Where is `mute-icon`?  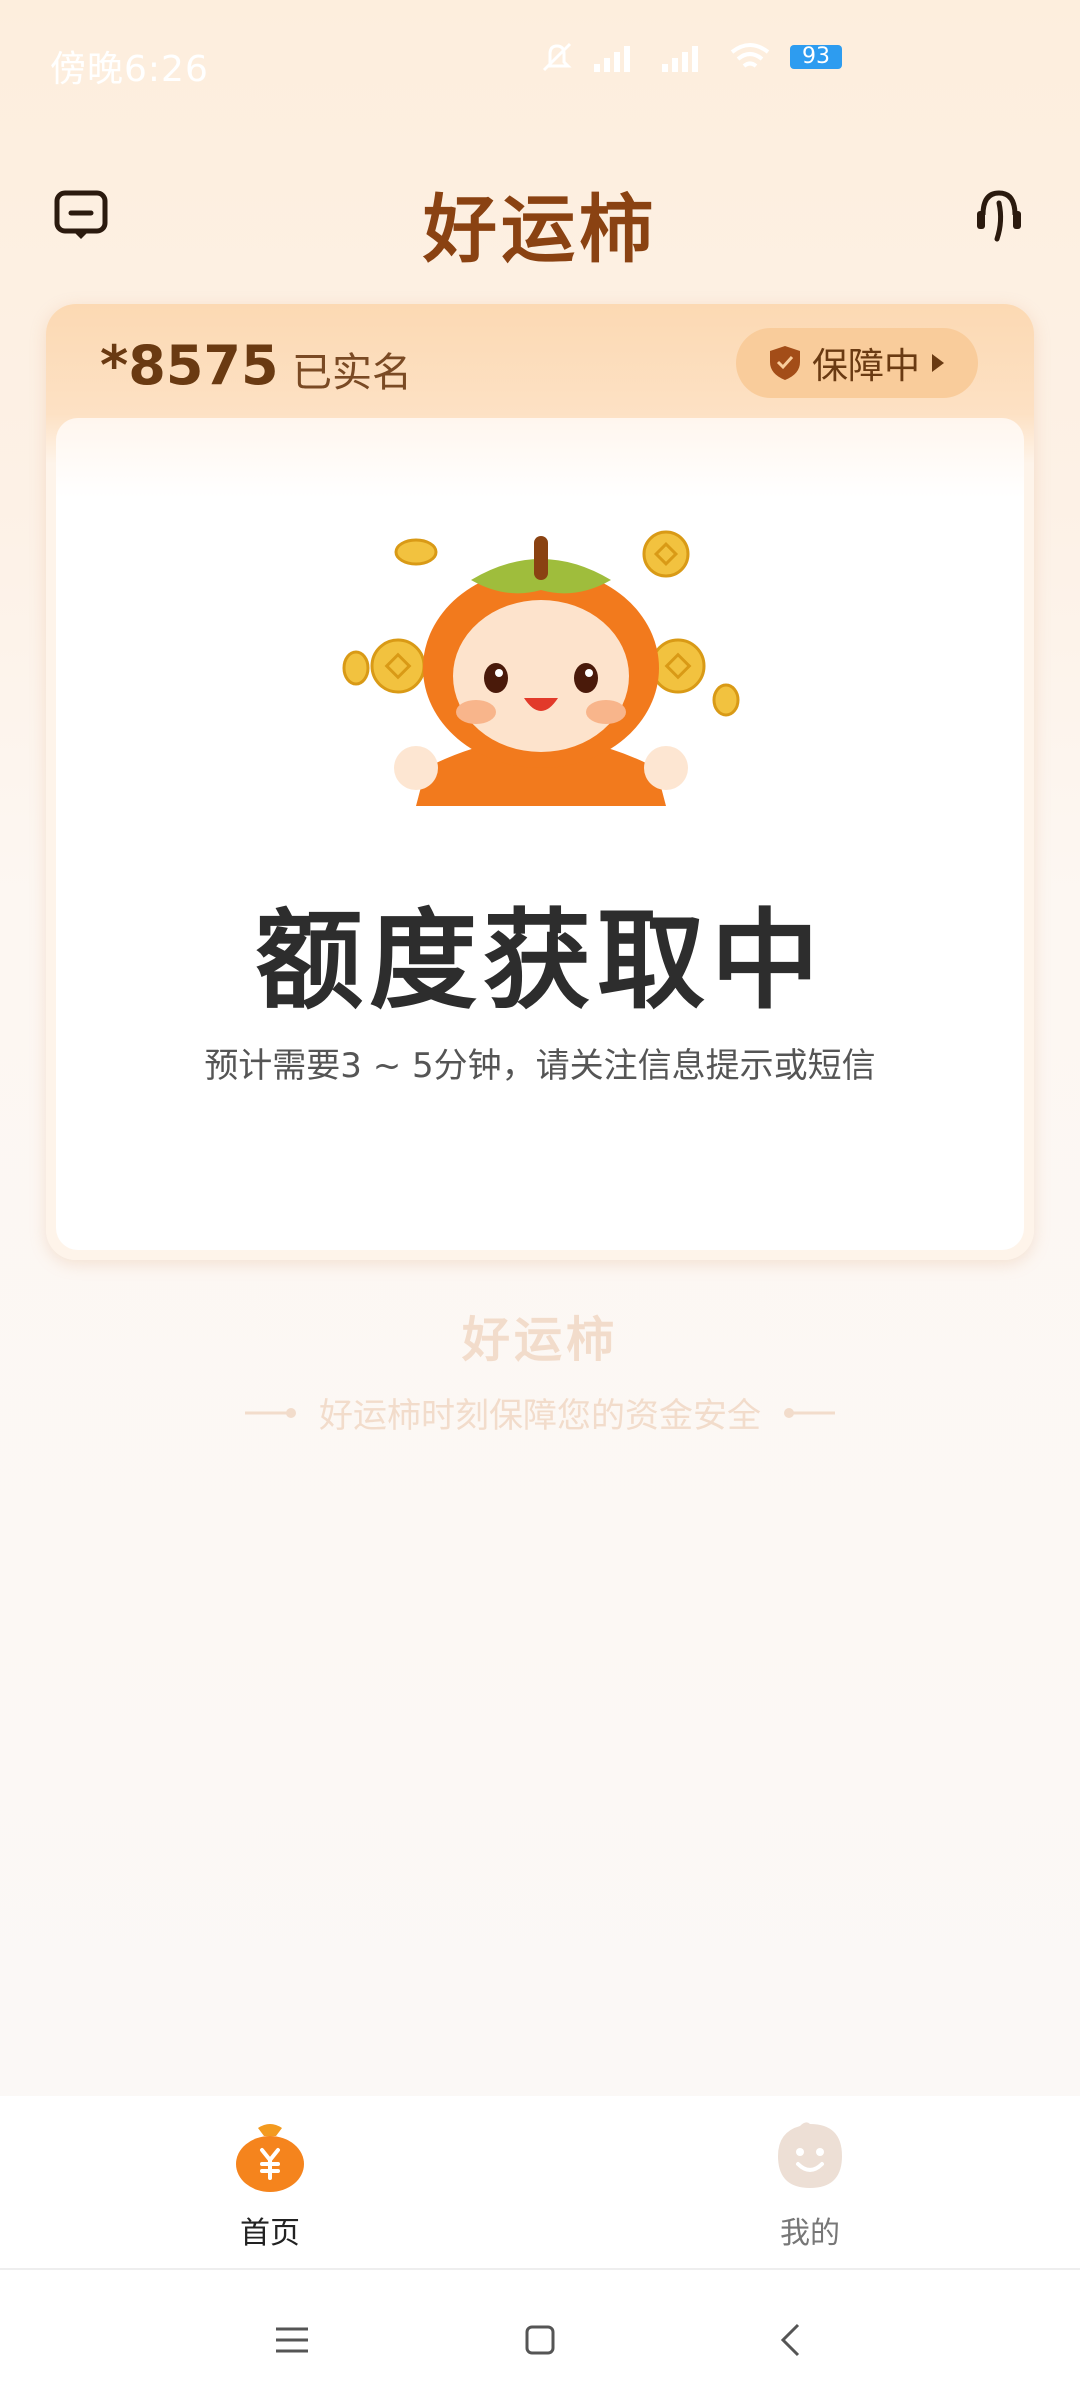
mute-icon is located at coordinates (557, 57).